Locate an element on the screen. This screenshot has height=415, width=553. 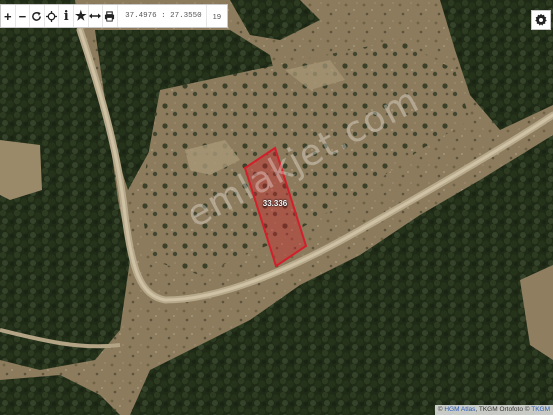
gear-icon is located at coordinates (541, 19).